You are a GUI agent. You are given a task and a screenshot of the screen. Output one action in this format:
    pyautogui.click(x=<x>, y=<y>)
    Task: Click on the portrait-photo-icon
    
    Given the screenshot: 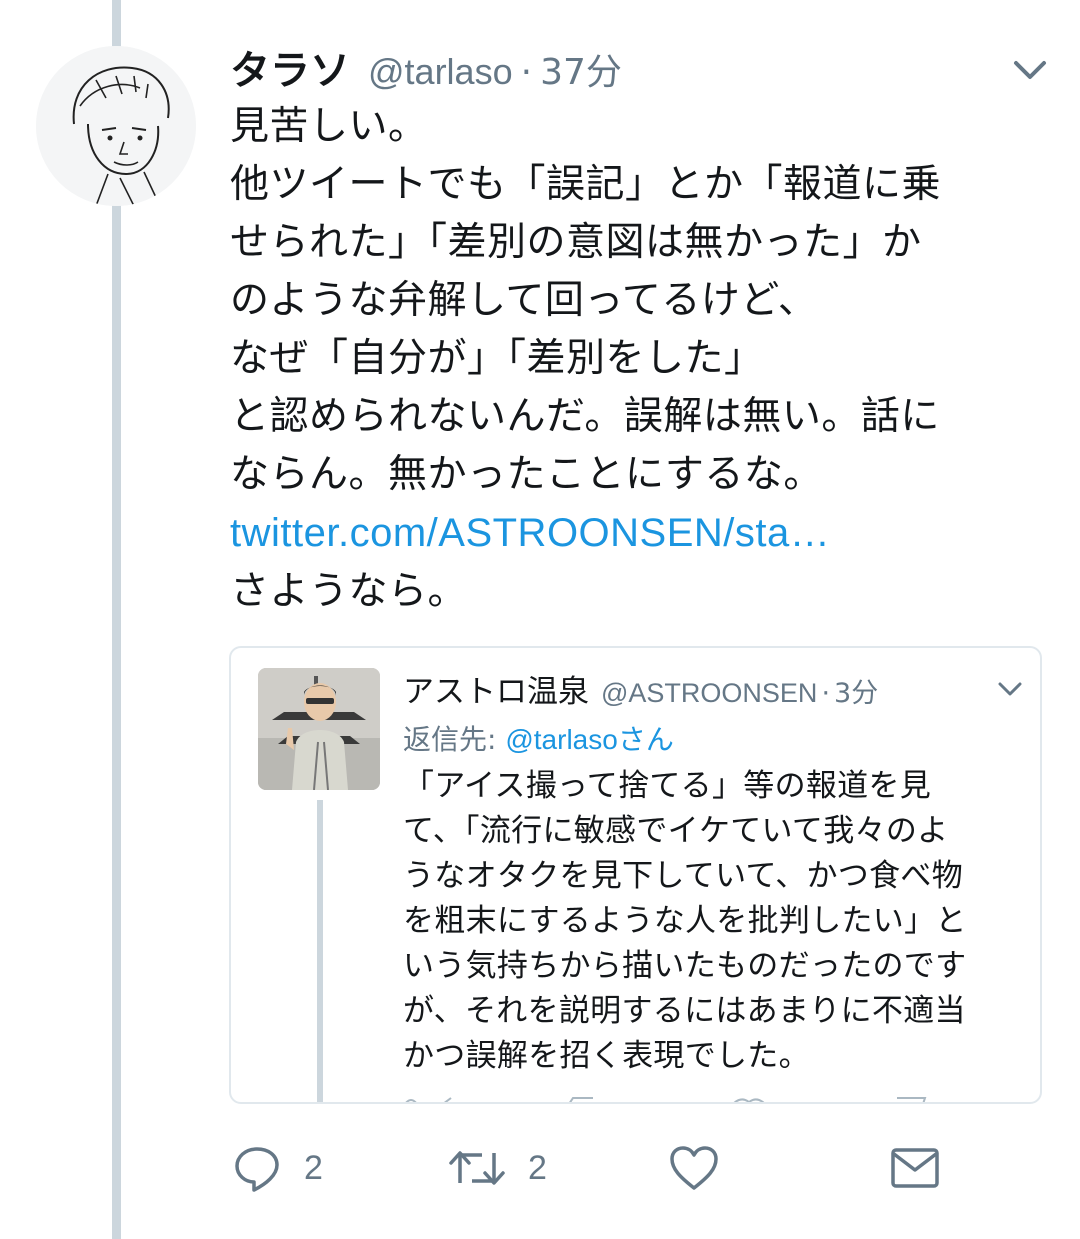 What is the action you would take?
    pyautogui.click(x=319, y=729)
    